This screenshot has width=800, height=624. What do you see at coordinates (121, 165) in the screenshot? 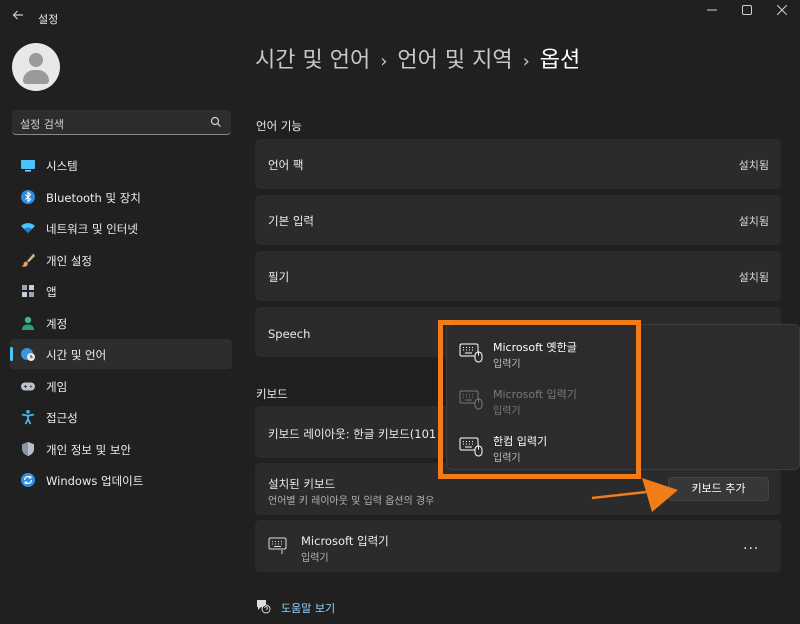
I see `sidebar-item-system: 시스템` at bounding box center [121, 165].